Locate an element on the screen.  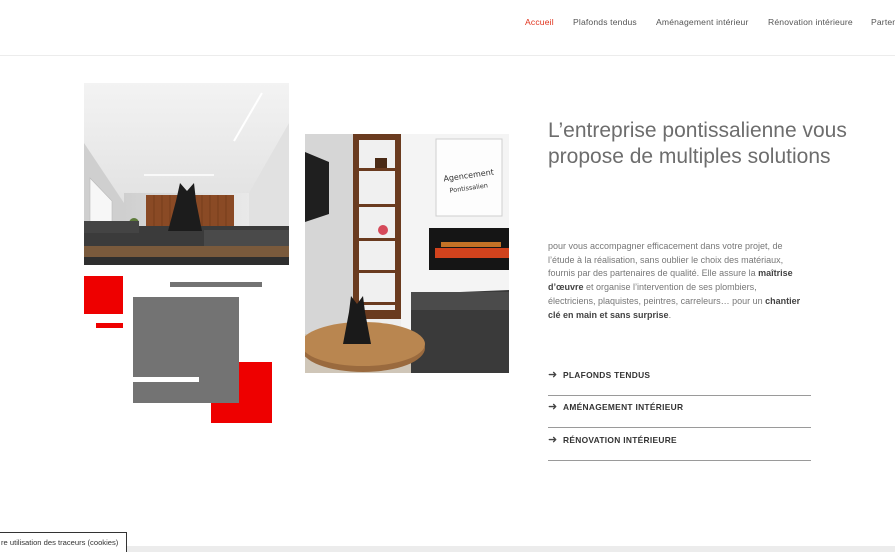
red-square-decoration is located at coordinates (103, 295).